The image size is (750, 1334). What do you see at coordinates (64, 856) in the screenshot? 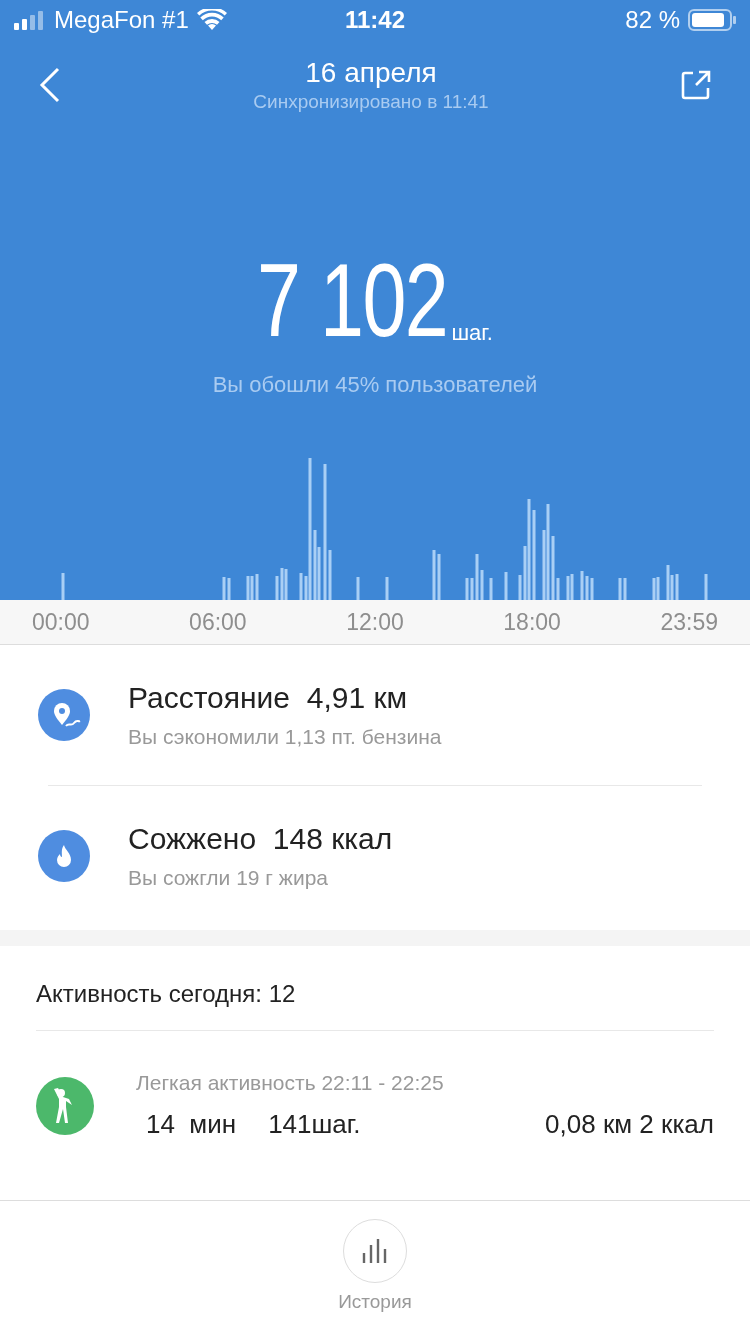
I see `flame-icon` at bounding box center [64, 856].